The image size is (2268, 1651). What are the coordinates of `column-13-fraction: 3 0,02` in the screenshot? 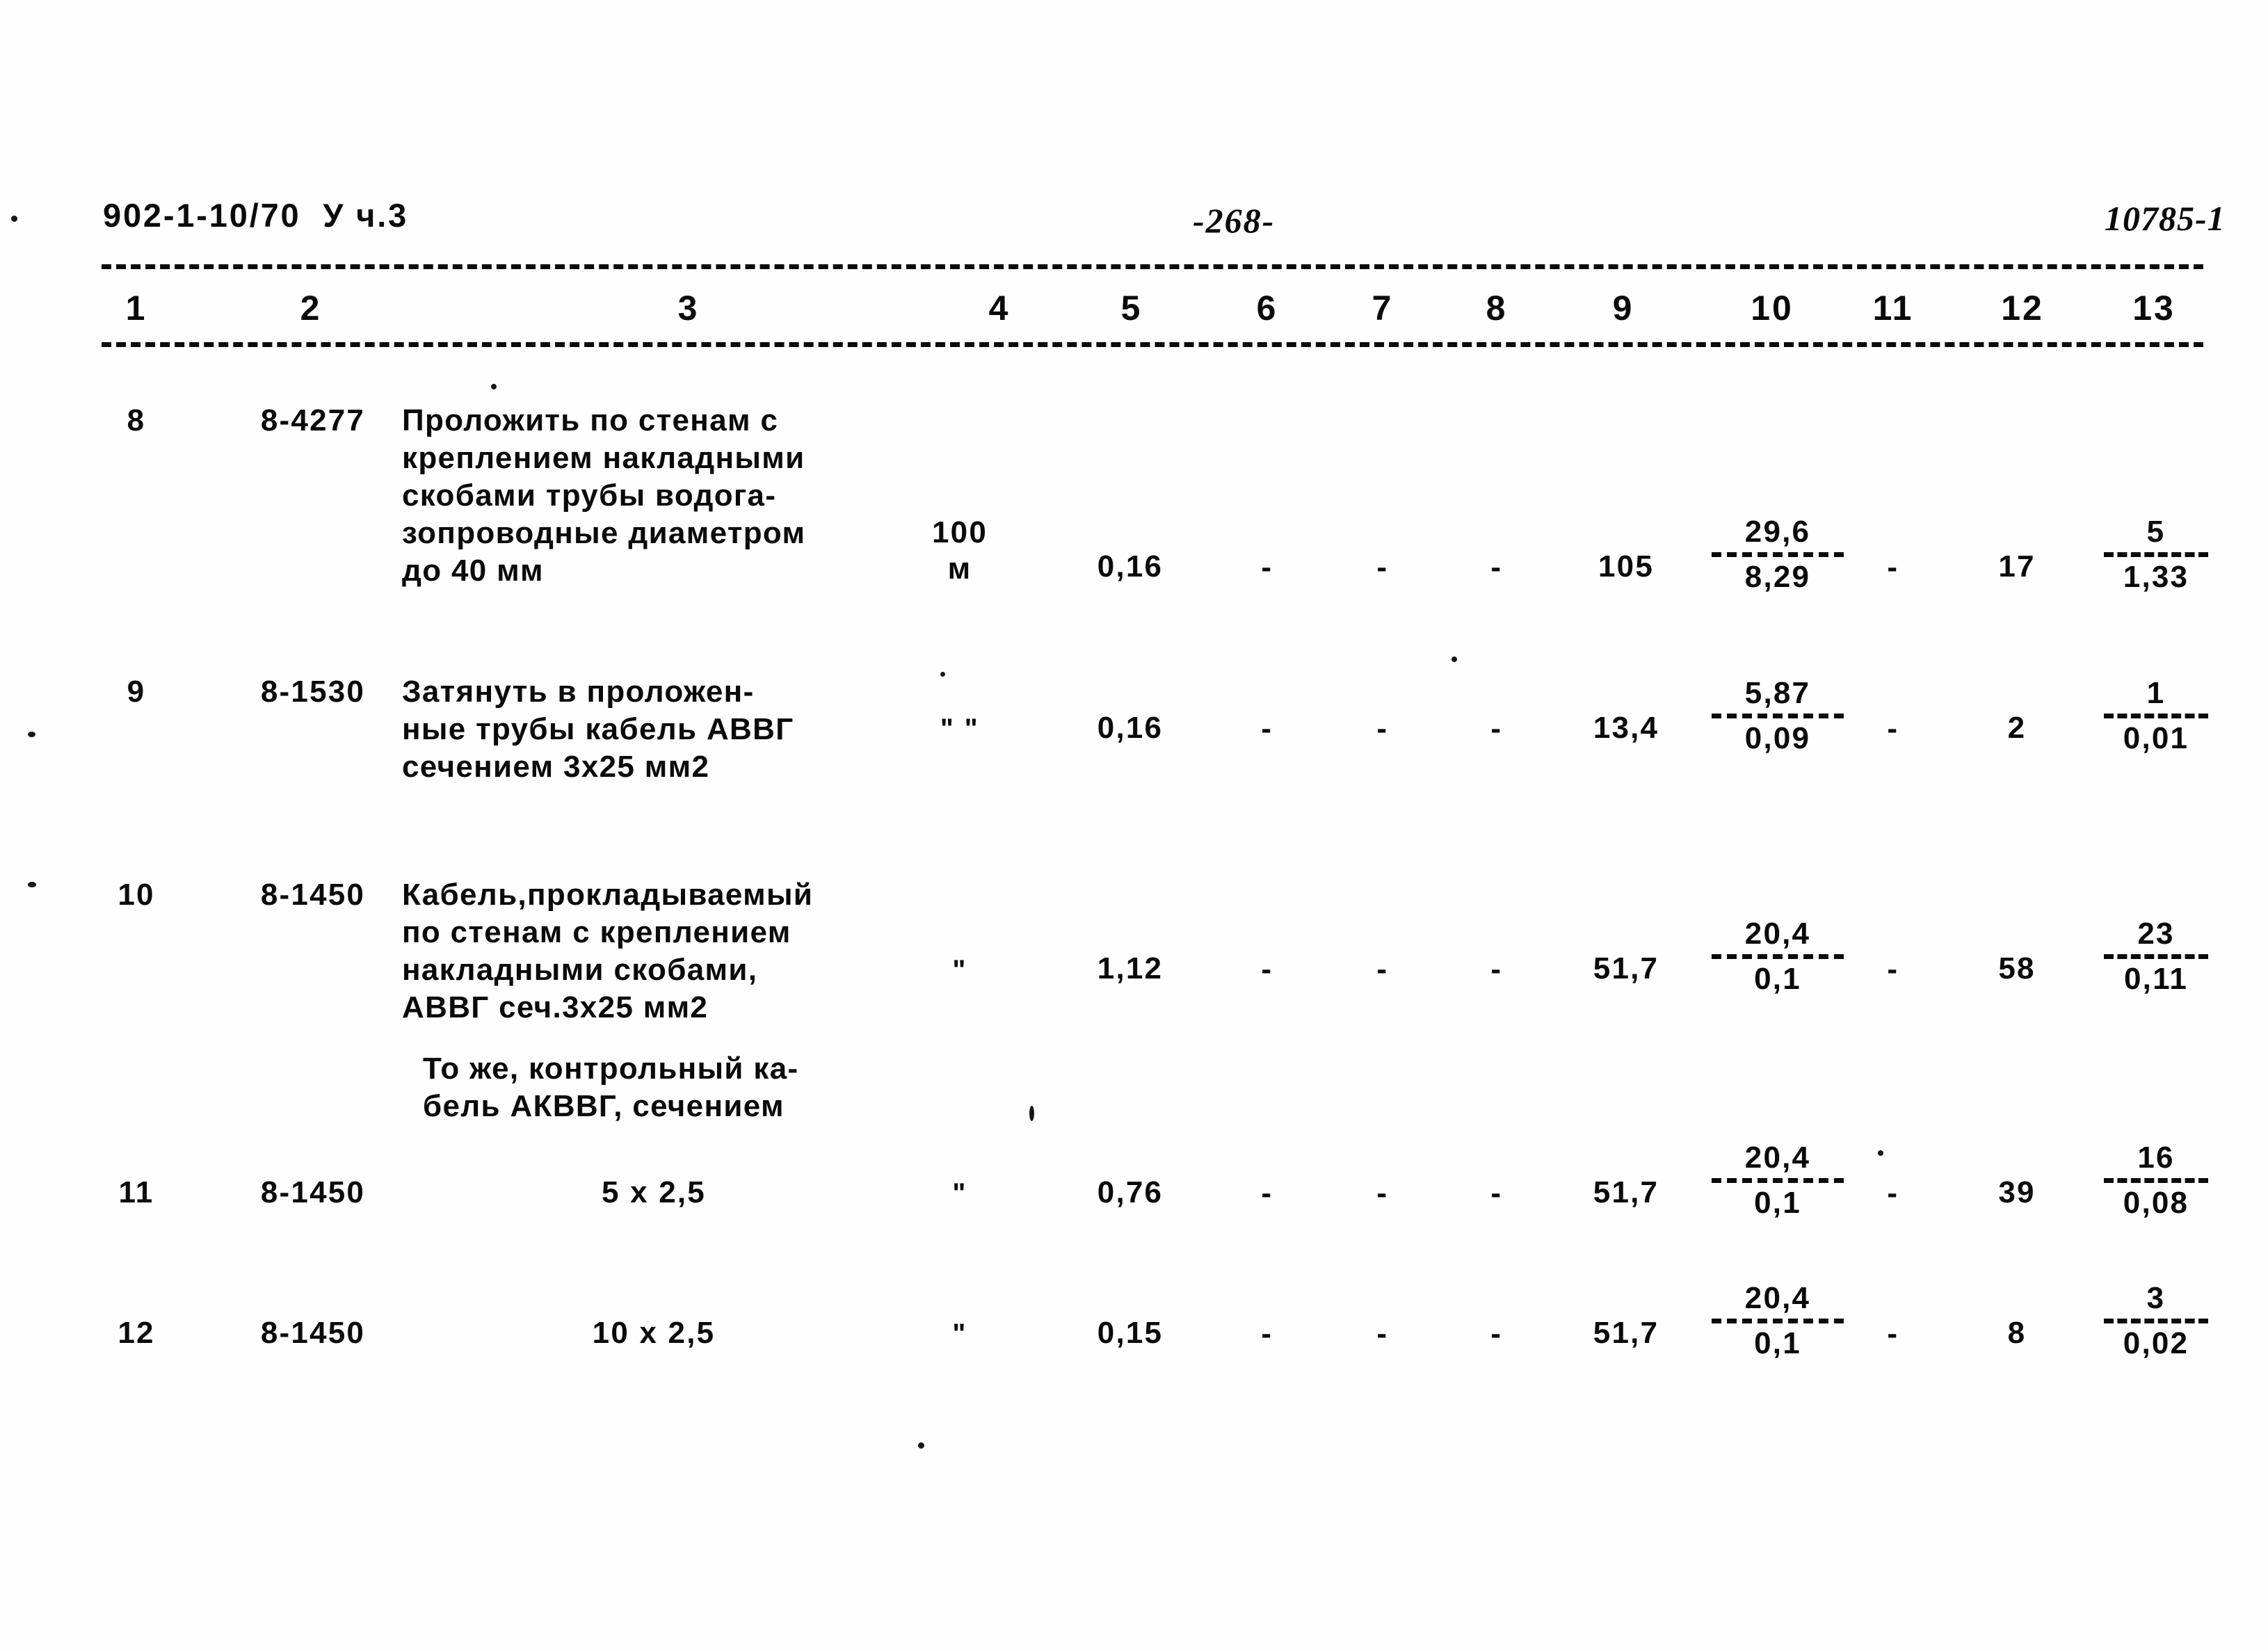 It's located at (2156, 1321).